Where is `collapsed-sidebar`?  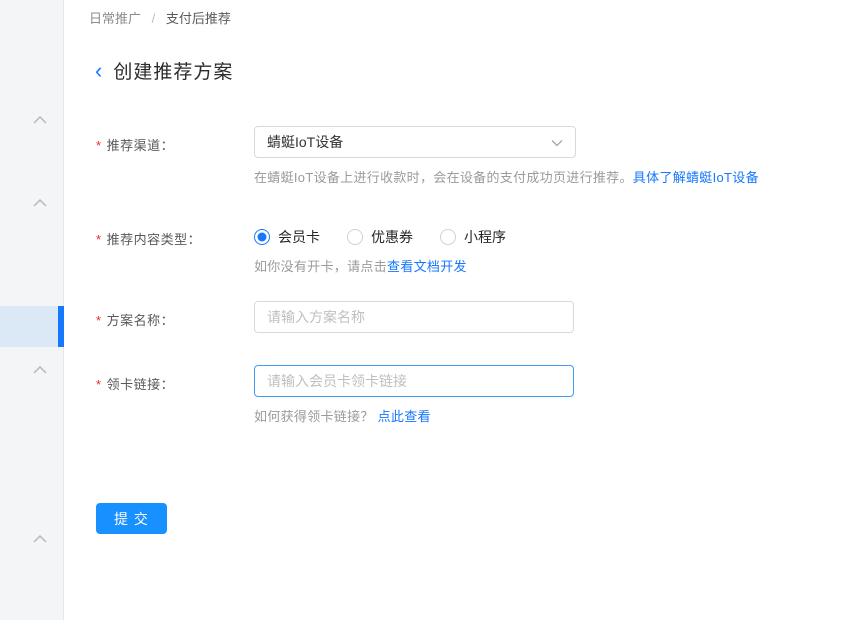 collapsed-sidebar is located at coordinates (32, 310).